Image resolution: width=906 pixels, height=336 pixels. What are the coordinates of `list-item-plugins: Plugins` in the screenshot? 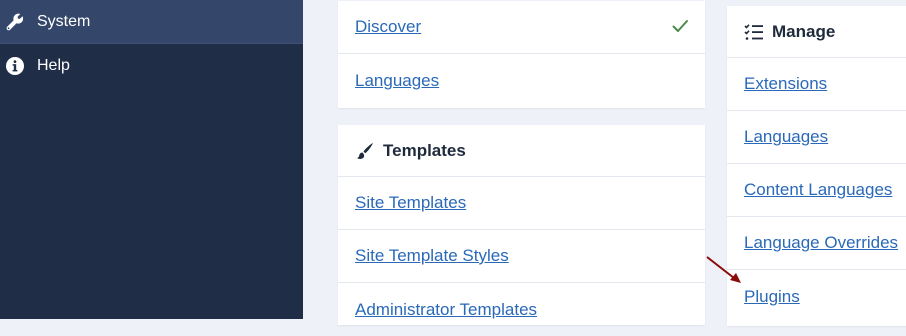 It's located at (816, 296).